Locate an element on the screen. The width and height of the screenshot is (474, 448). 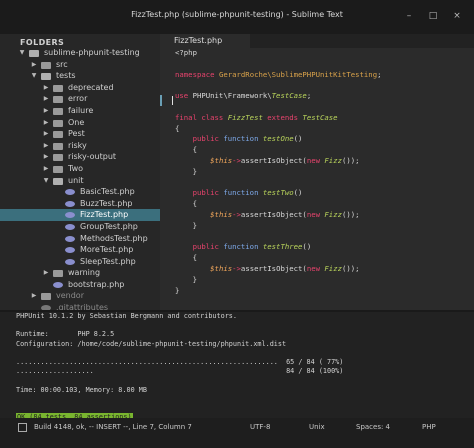
folders-header: FOLDERS is located at coordinates (42, 42).